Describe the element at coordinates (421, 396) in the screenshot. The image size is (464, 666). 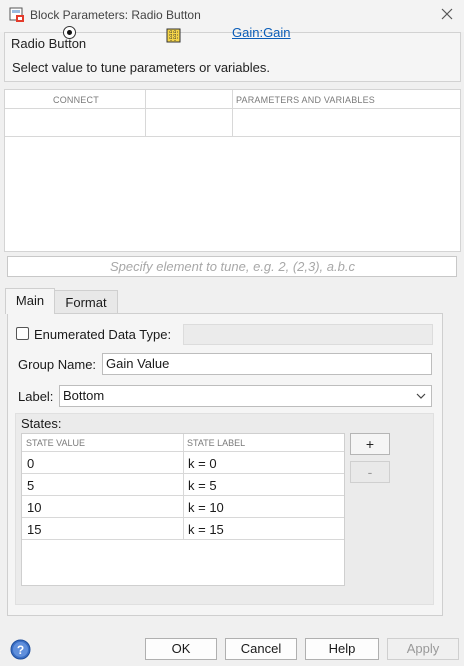
I see `chevron-down-icon` at that location.